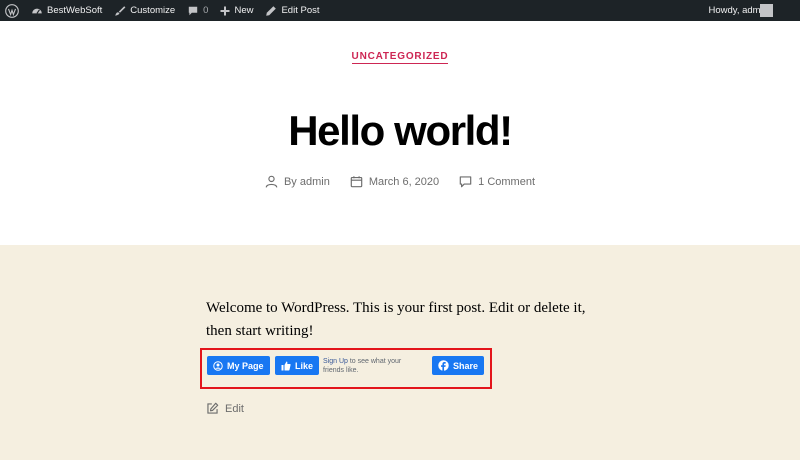  I want to click on facebook-icon, so click(443, 365).